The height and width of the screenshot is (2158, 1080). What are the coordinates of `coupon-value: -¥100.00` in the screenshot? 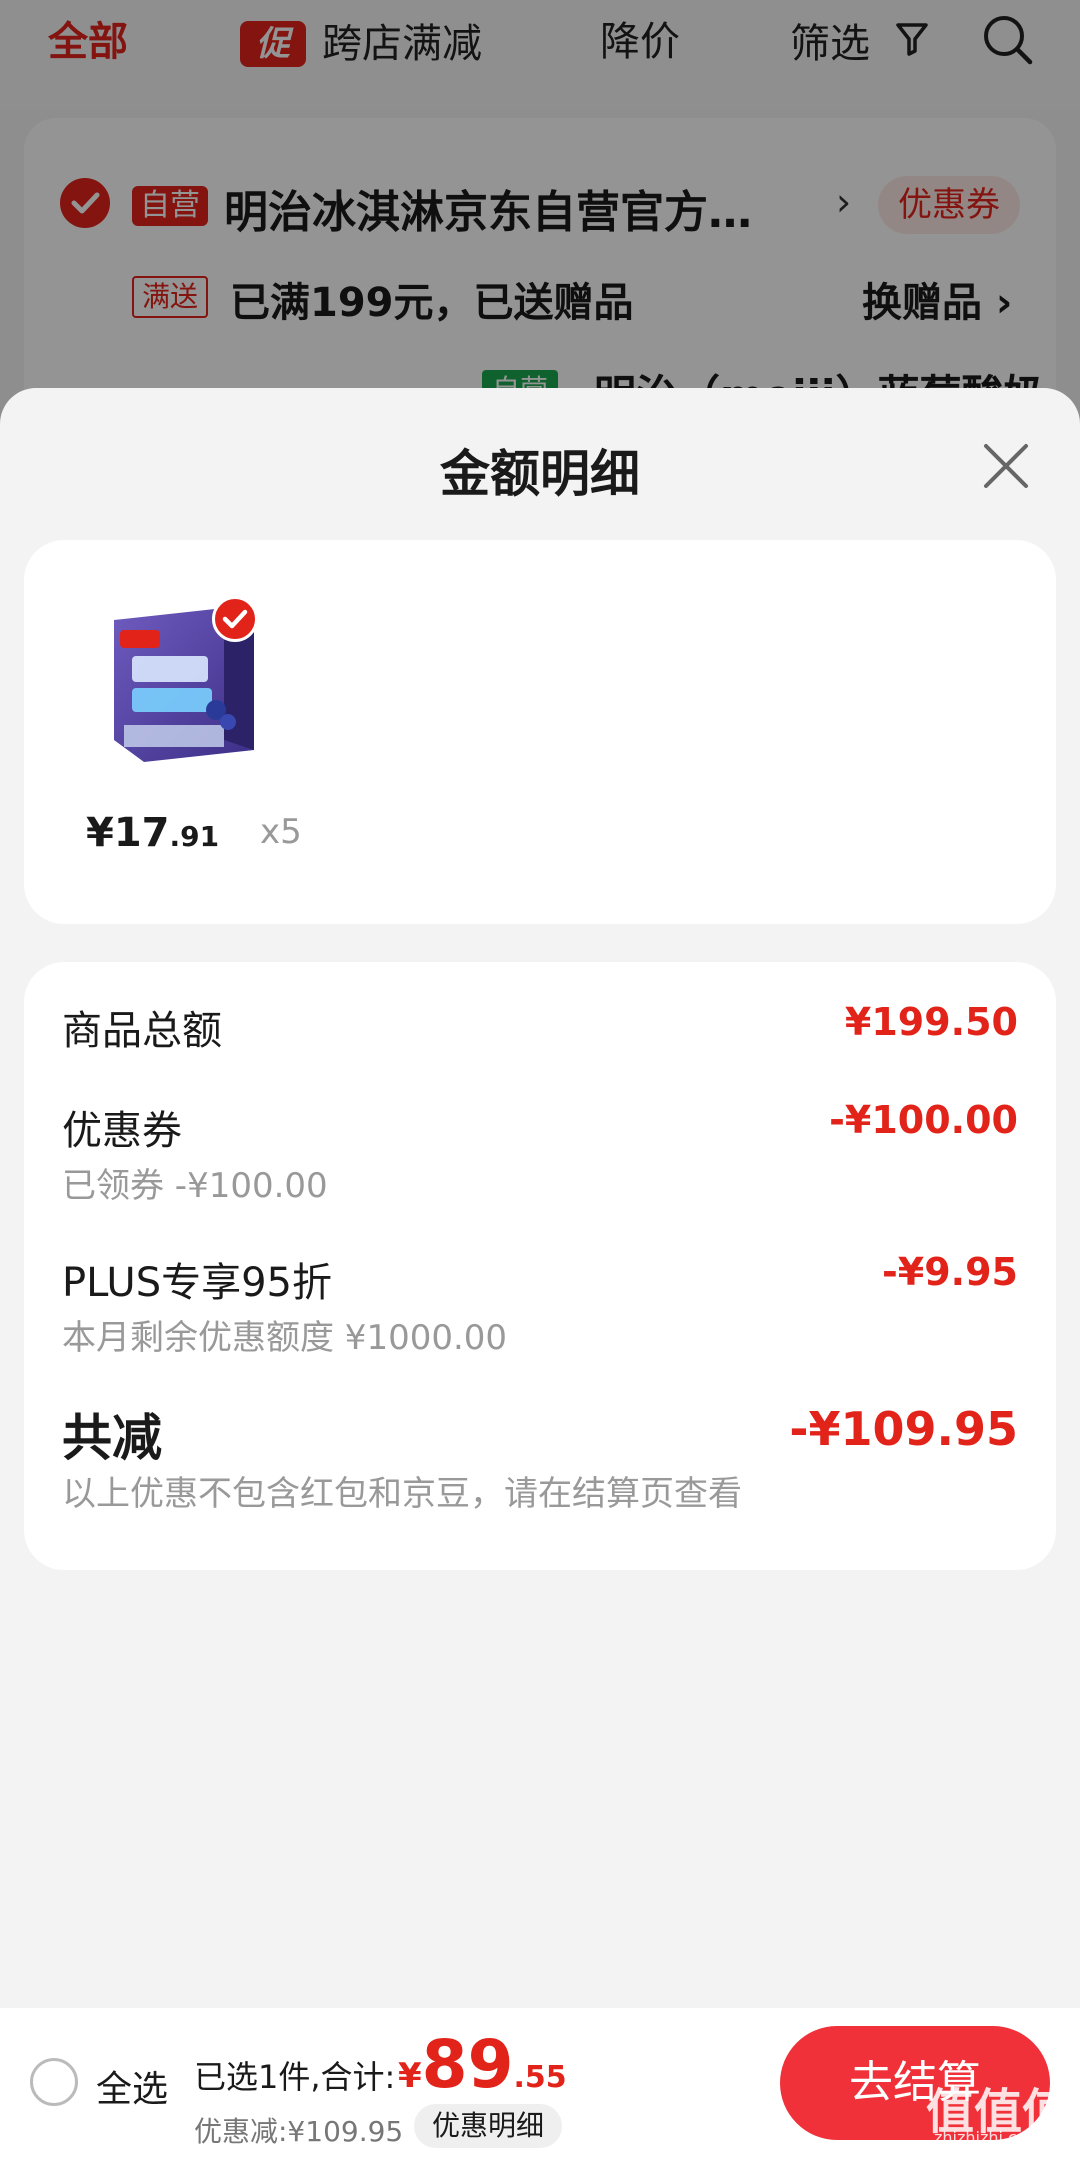 It's located at (923, 1120).